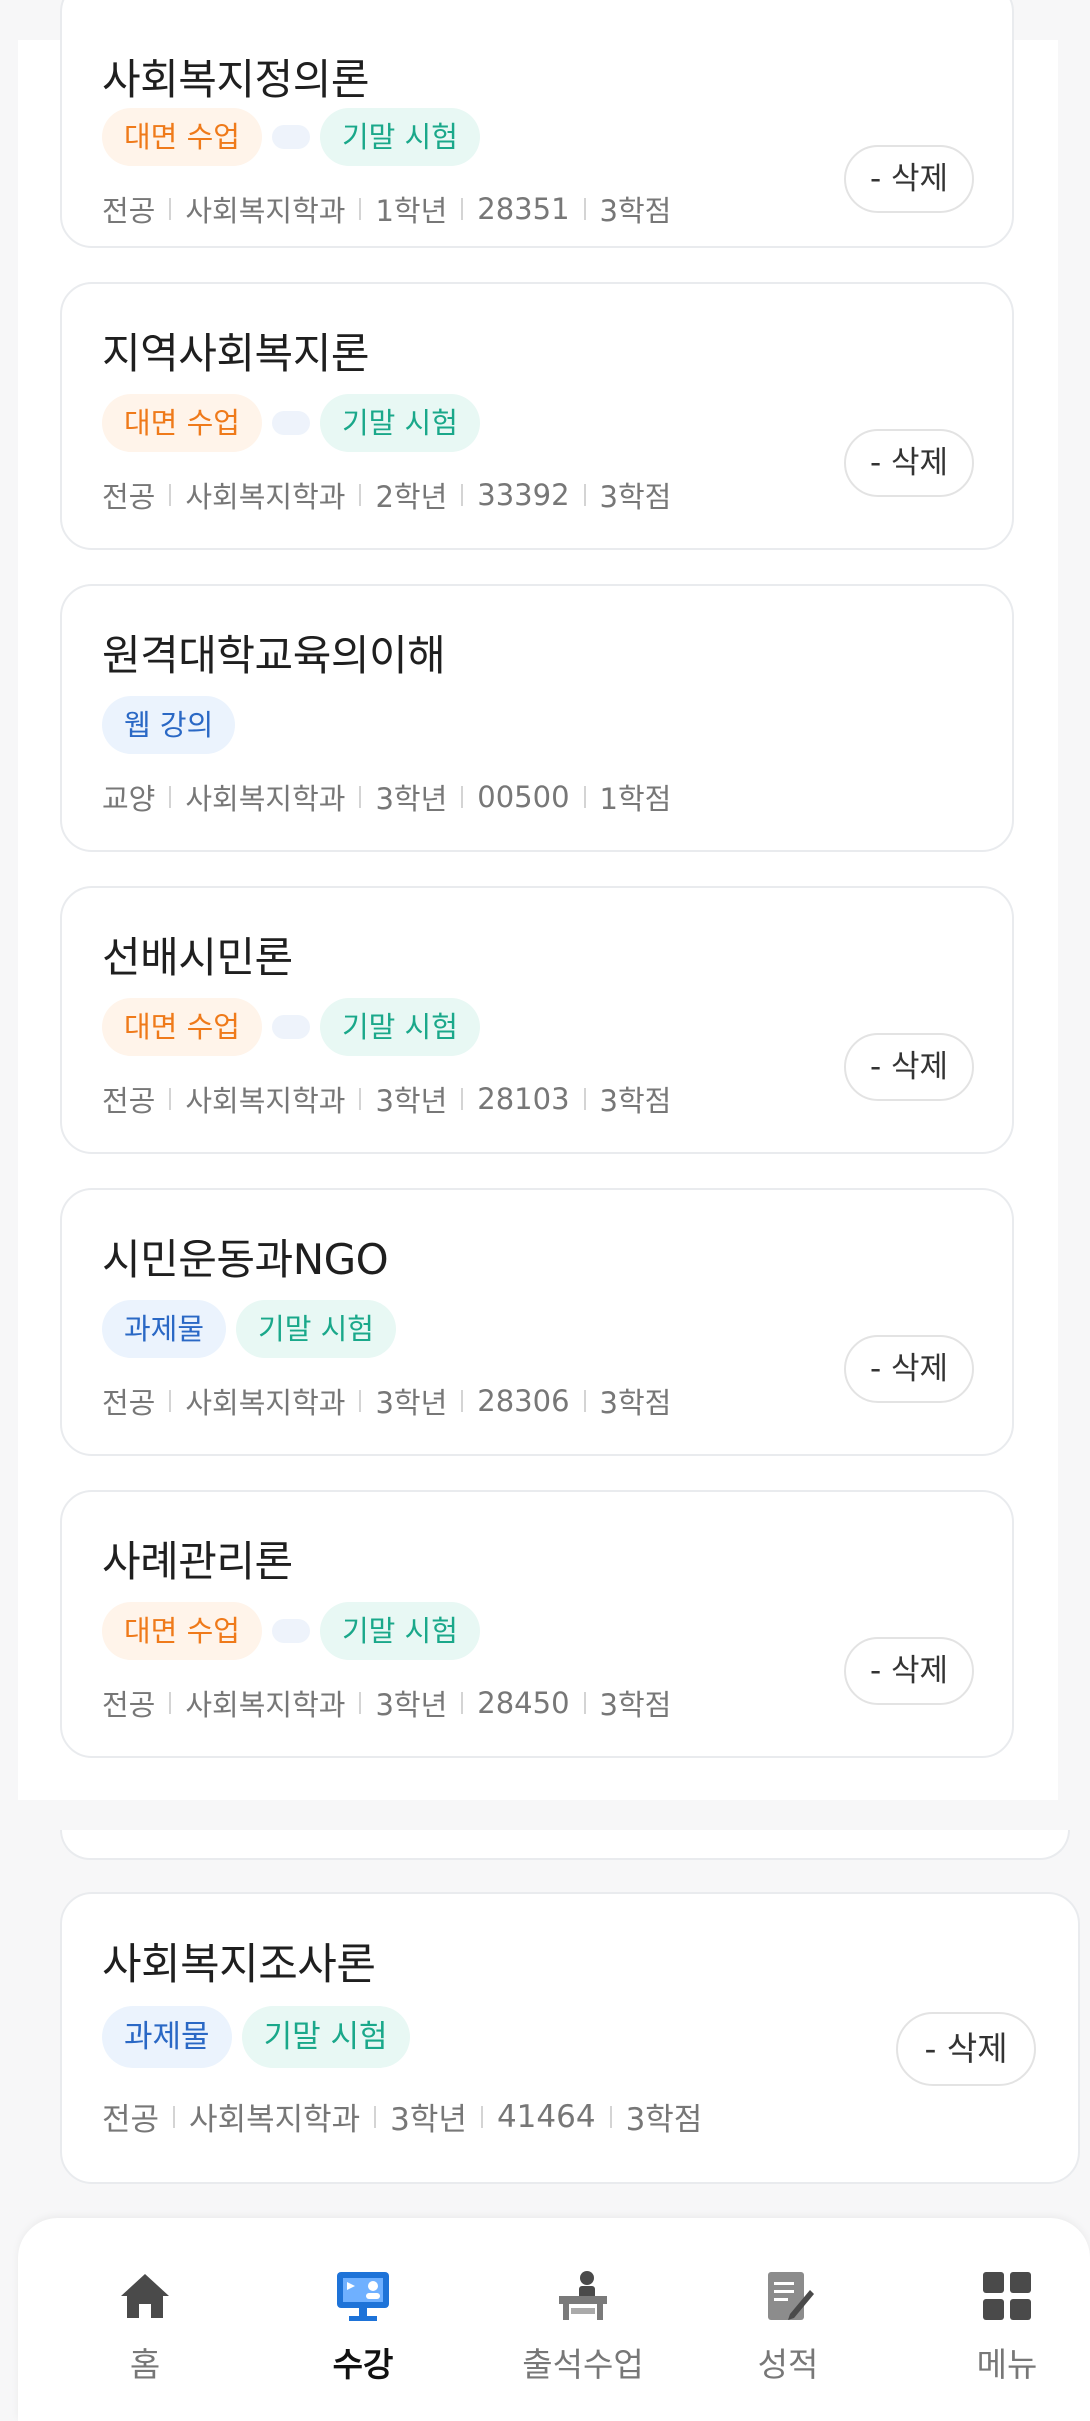 The width and height of the screenshot is (1090, 2421). I want to click on tab-grades: 성적, so click(788, 2327).